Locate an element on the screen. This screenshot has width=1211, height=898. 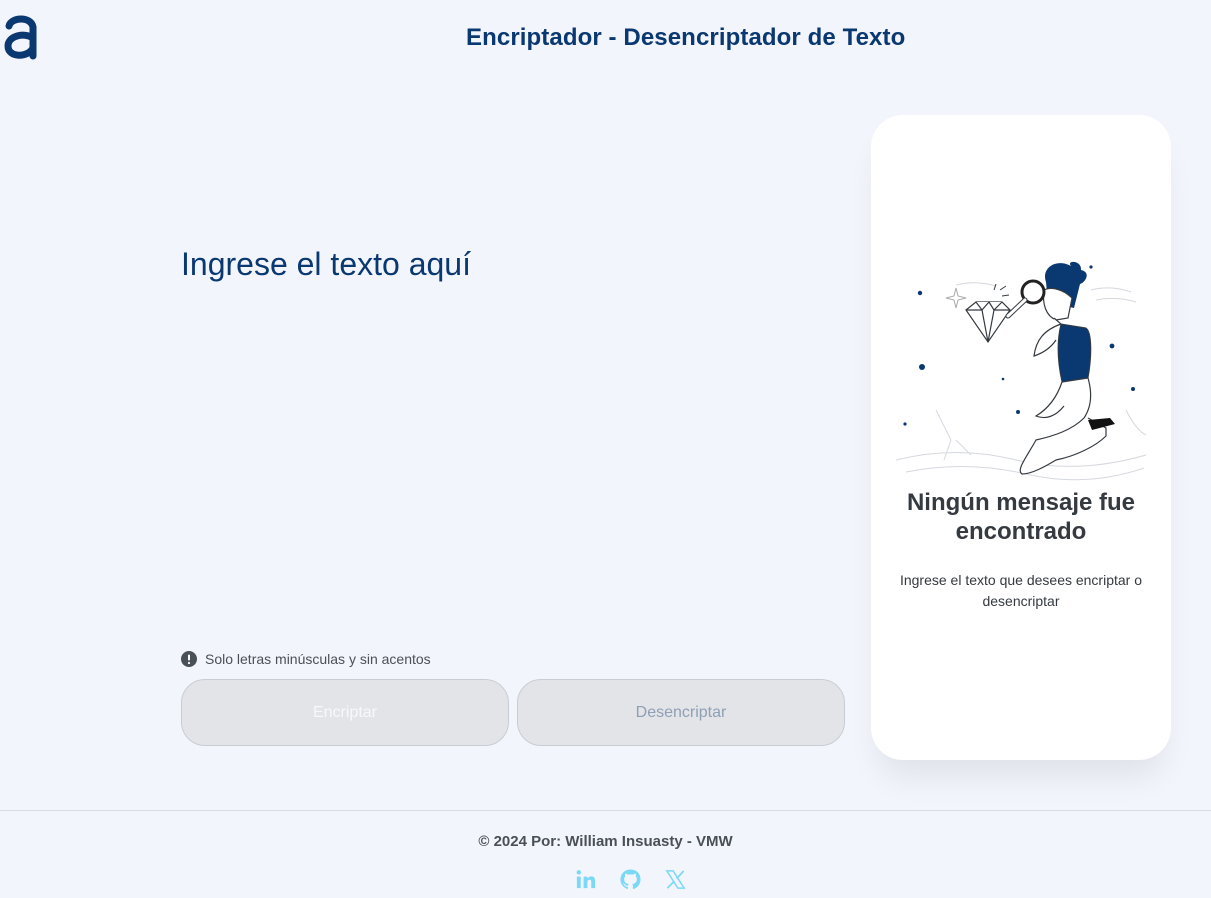
hint-text: Solo letras minúsculas y sin acentos is located at coordinates (318, 659).